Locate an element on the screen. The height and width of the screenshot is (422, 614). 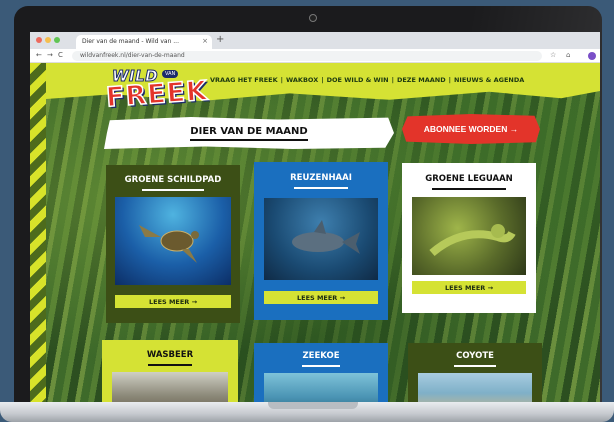
animal-card-zeekoe: ZEEKOE is located at coordinates (321, 373).